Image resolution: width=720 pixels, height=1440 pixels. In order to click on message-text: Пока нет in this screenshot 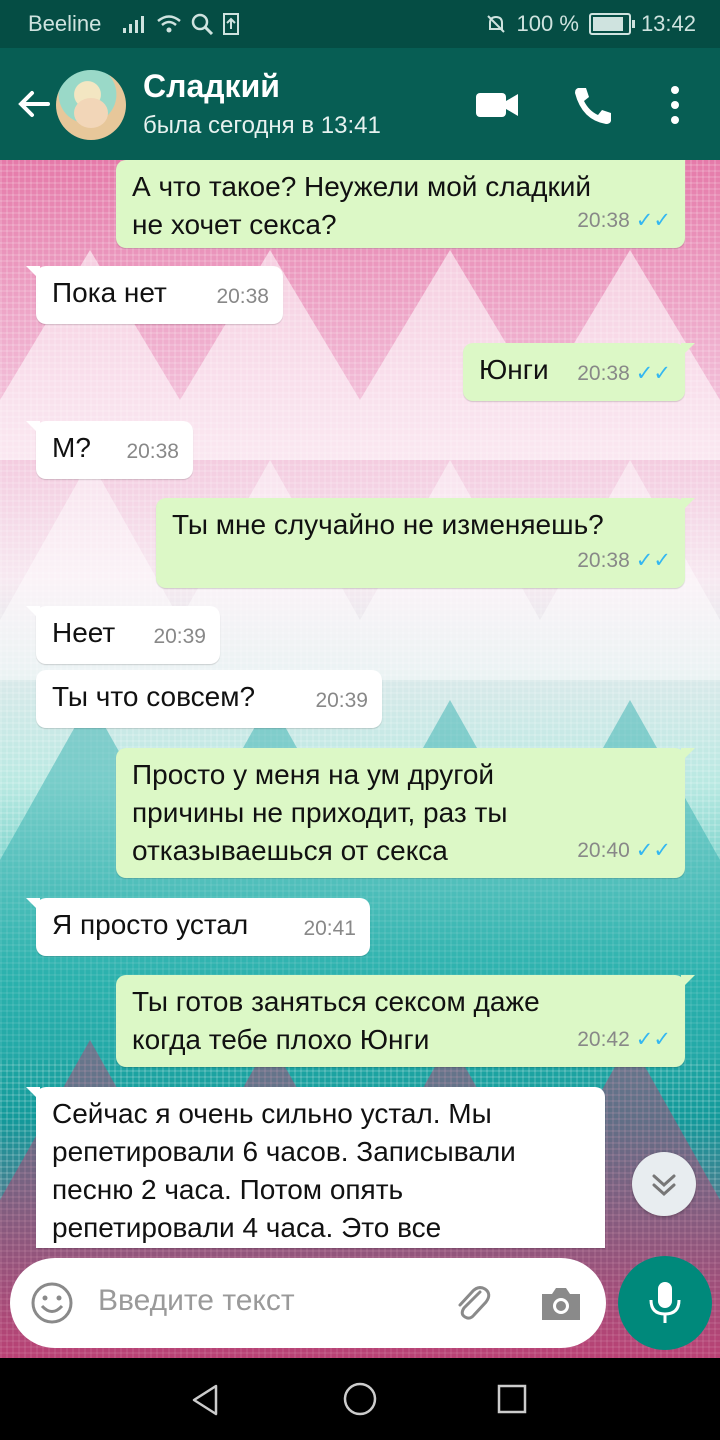, I will do `click(109, 292)`.